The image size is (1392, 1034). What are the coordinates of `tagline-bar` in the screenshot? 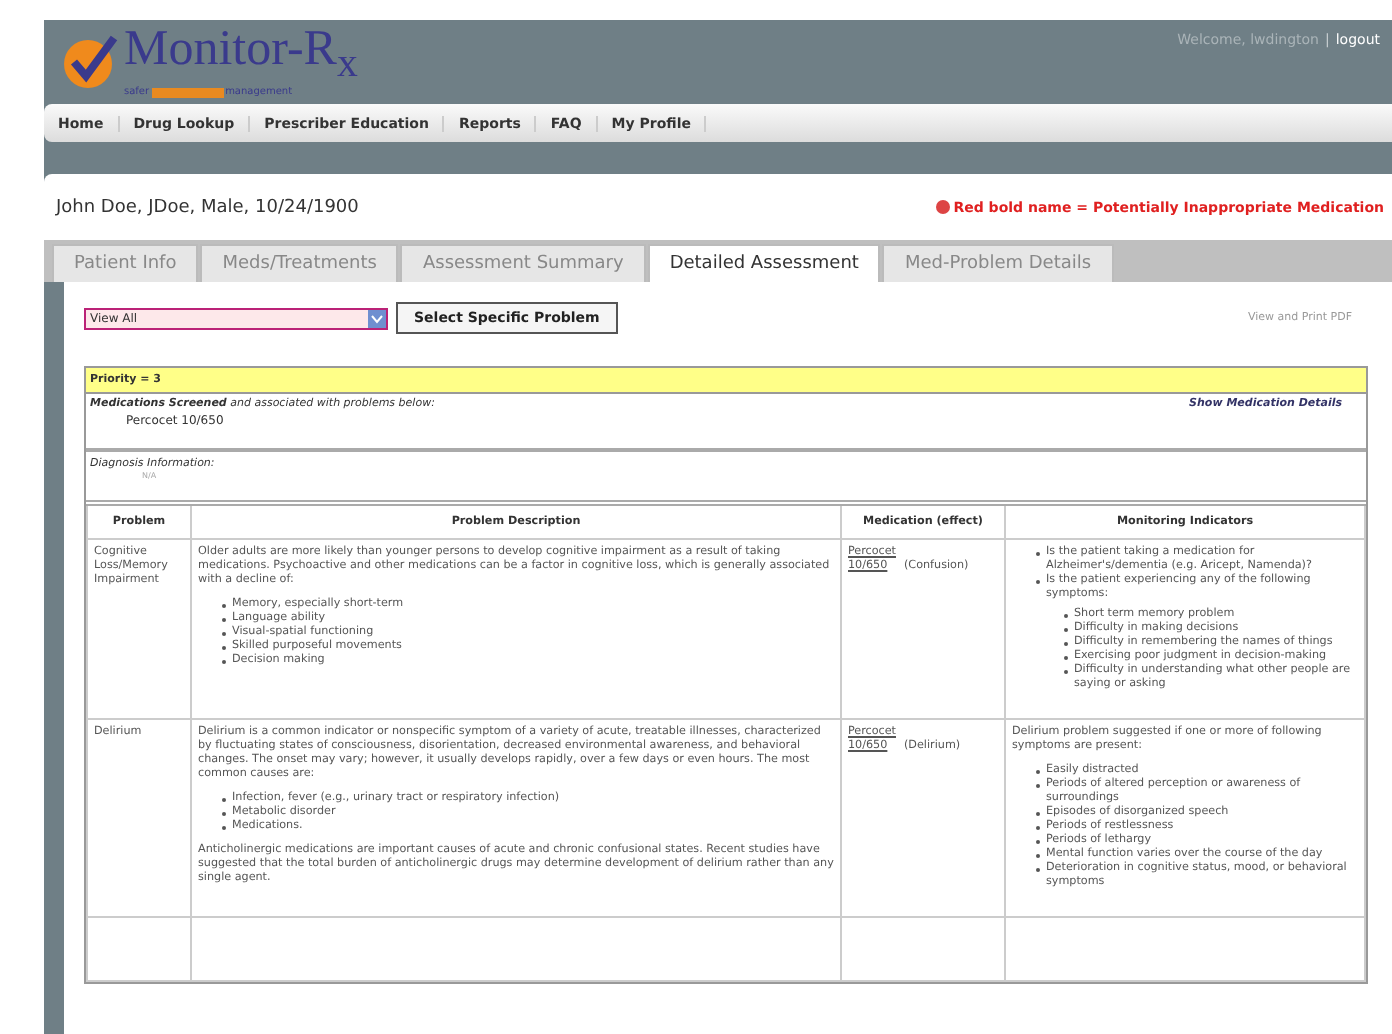 It's located at (187, 92).